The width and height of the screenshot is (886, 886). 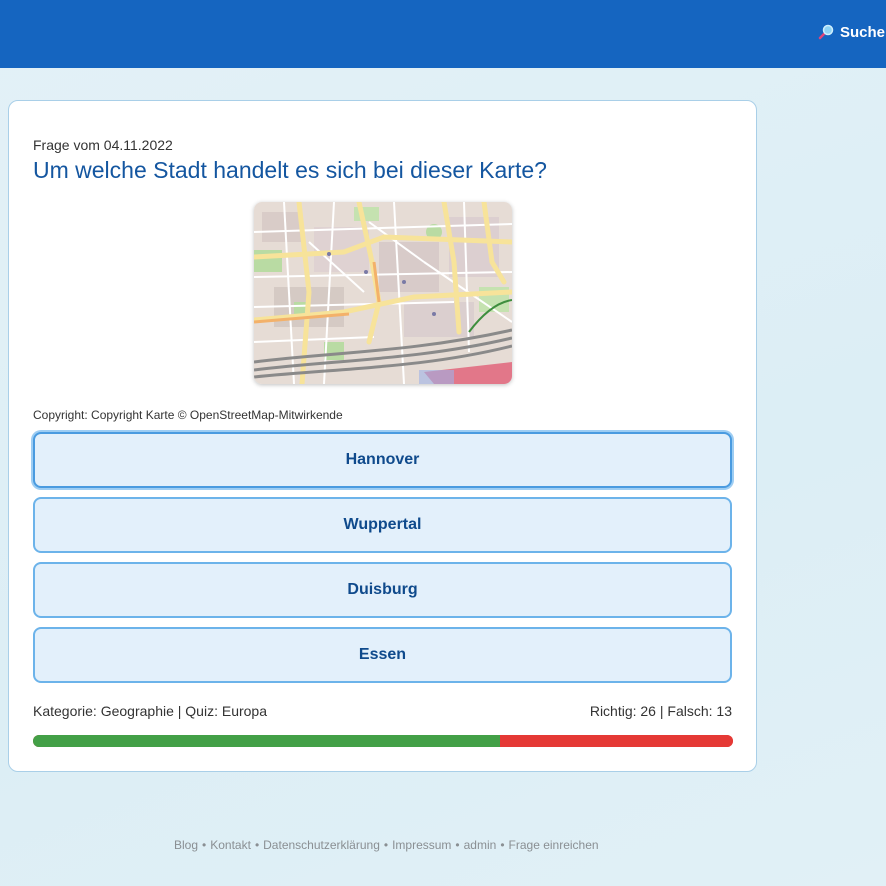 I want to click on search-label: Suche, so click(x=863, y=32).